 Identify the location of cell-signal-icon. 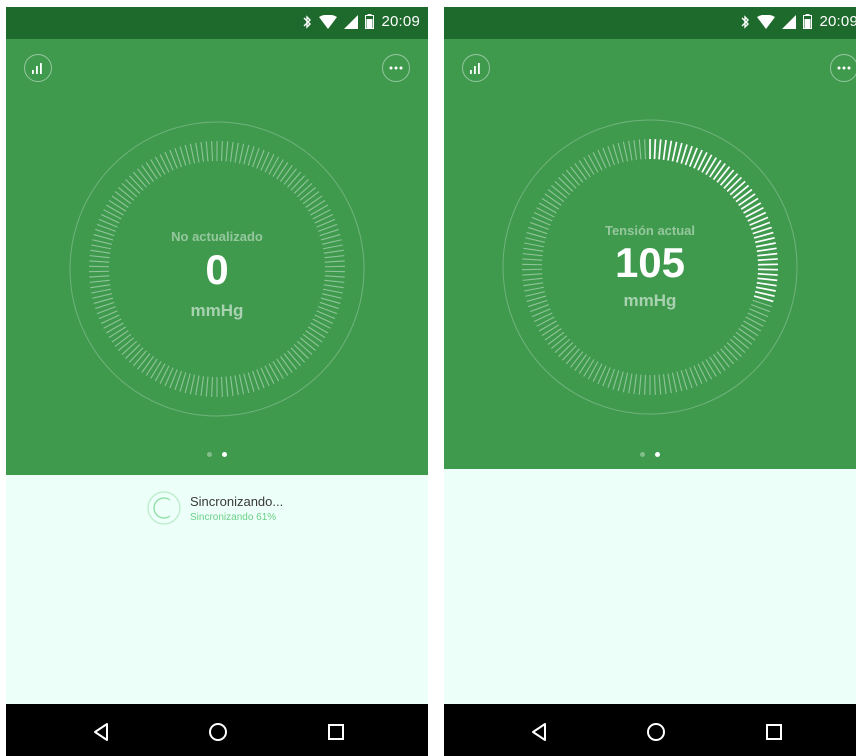
(789, 21).